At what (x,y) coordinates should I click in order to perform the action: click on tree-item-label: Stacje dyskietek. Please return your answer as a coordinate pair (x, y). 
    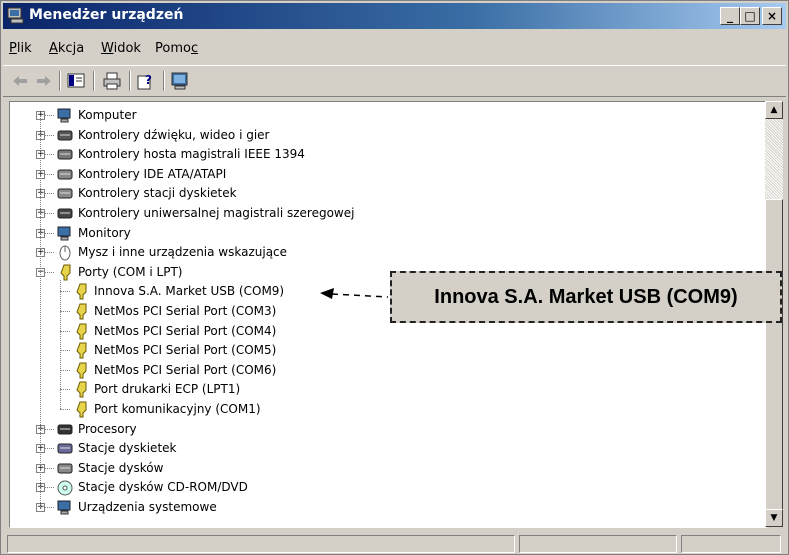
    Looking at the image, I should click on (127, 448).